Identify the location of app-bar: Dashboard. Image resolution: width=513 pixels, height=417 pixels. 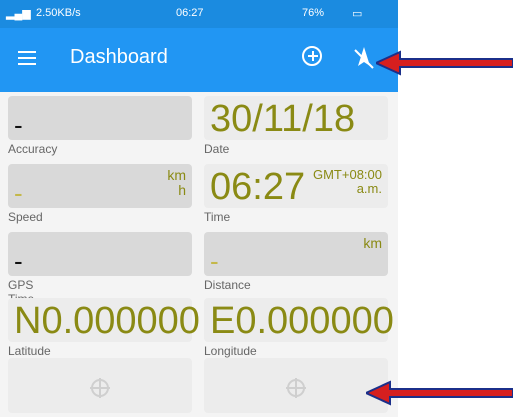
(199, 60).